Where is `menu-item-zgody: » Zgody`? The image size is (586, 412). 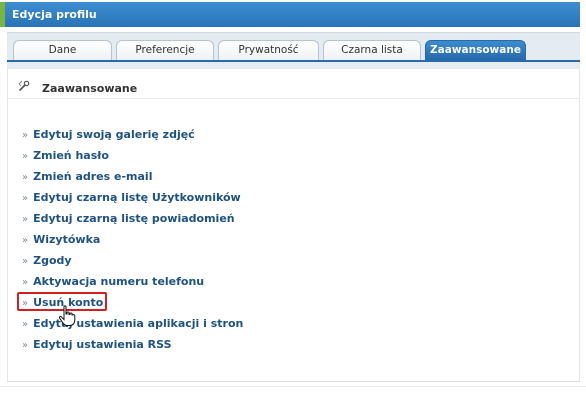 menu-item-zgody: » Zgody is located at coordinates (47, 260).